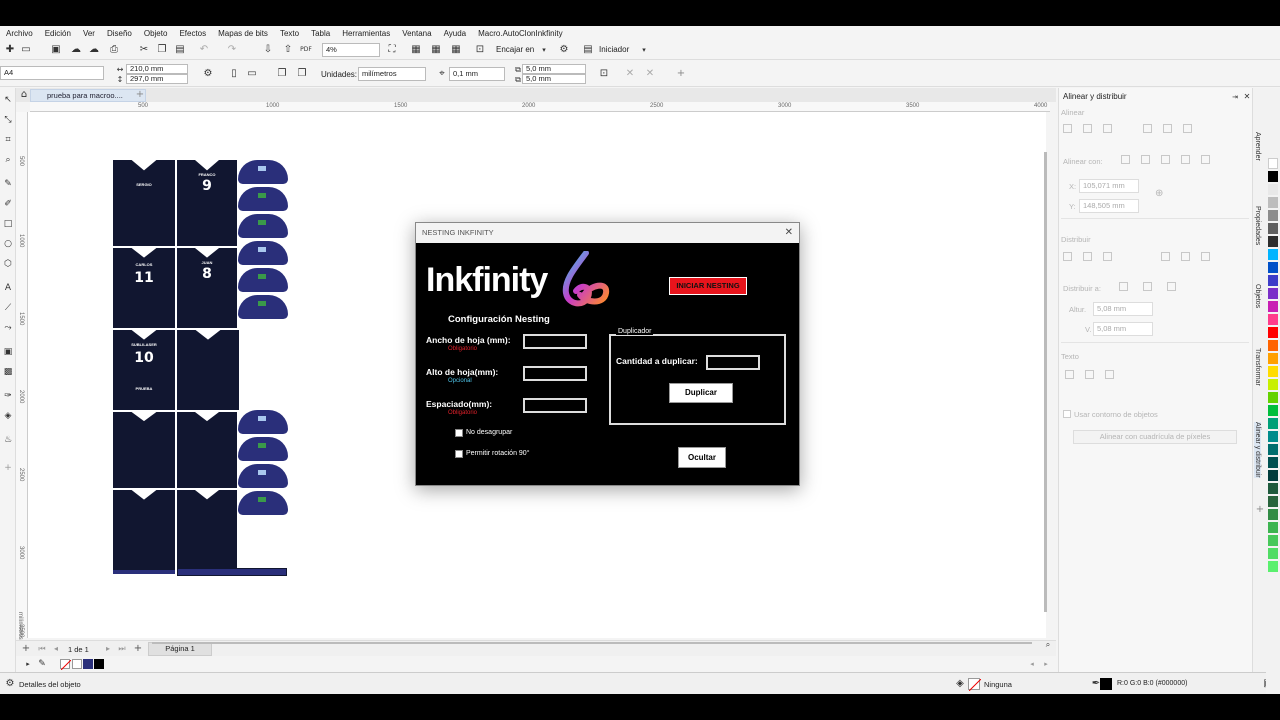 The width and height of the screenshot is (1280, 720). Describe the element at coordinates (243, 33) in the screenshot. I see `menu-item: Mapas de bits` at that location.